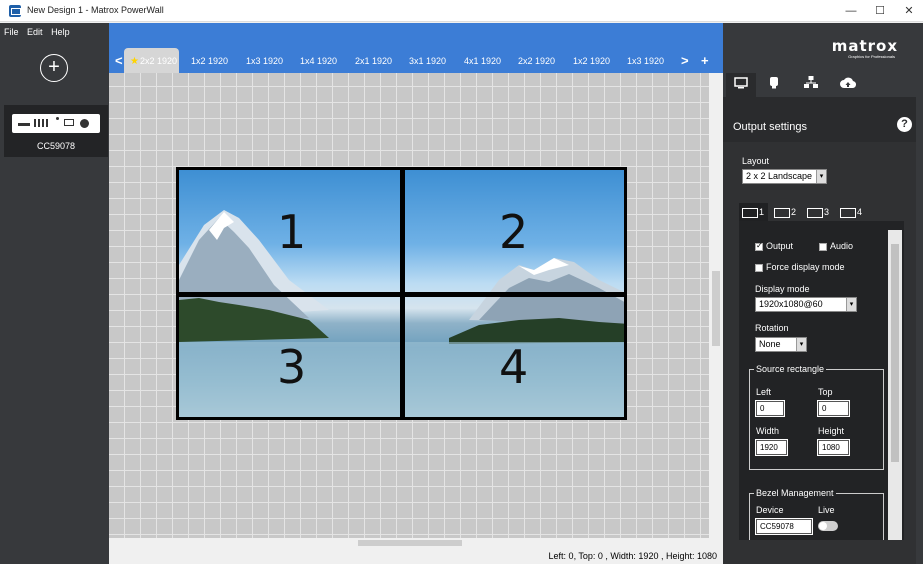  I want to click on tab-1x2: 1x2 1920, so click(208, 60).